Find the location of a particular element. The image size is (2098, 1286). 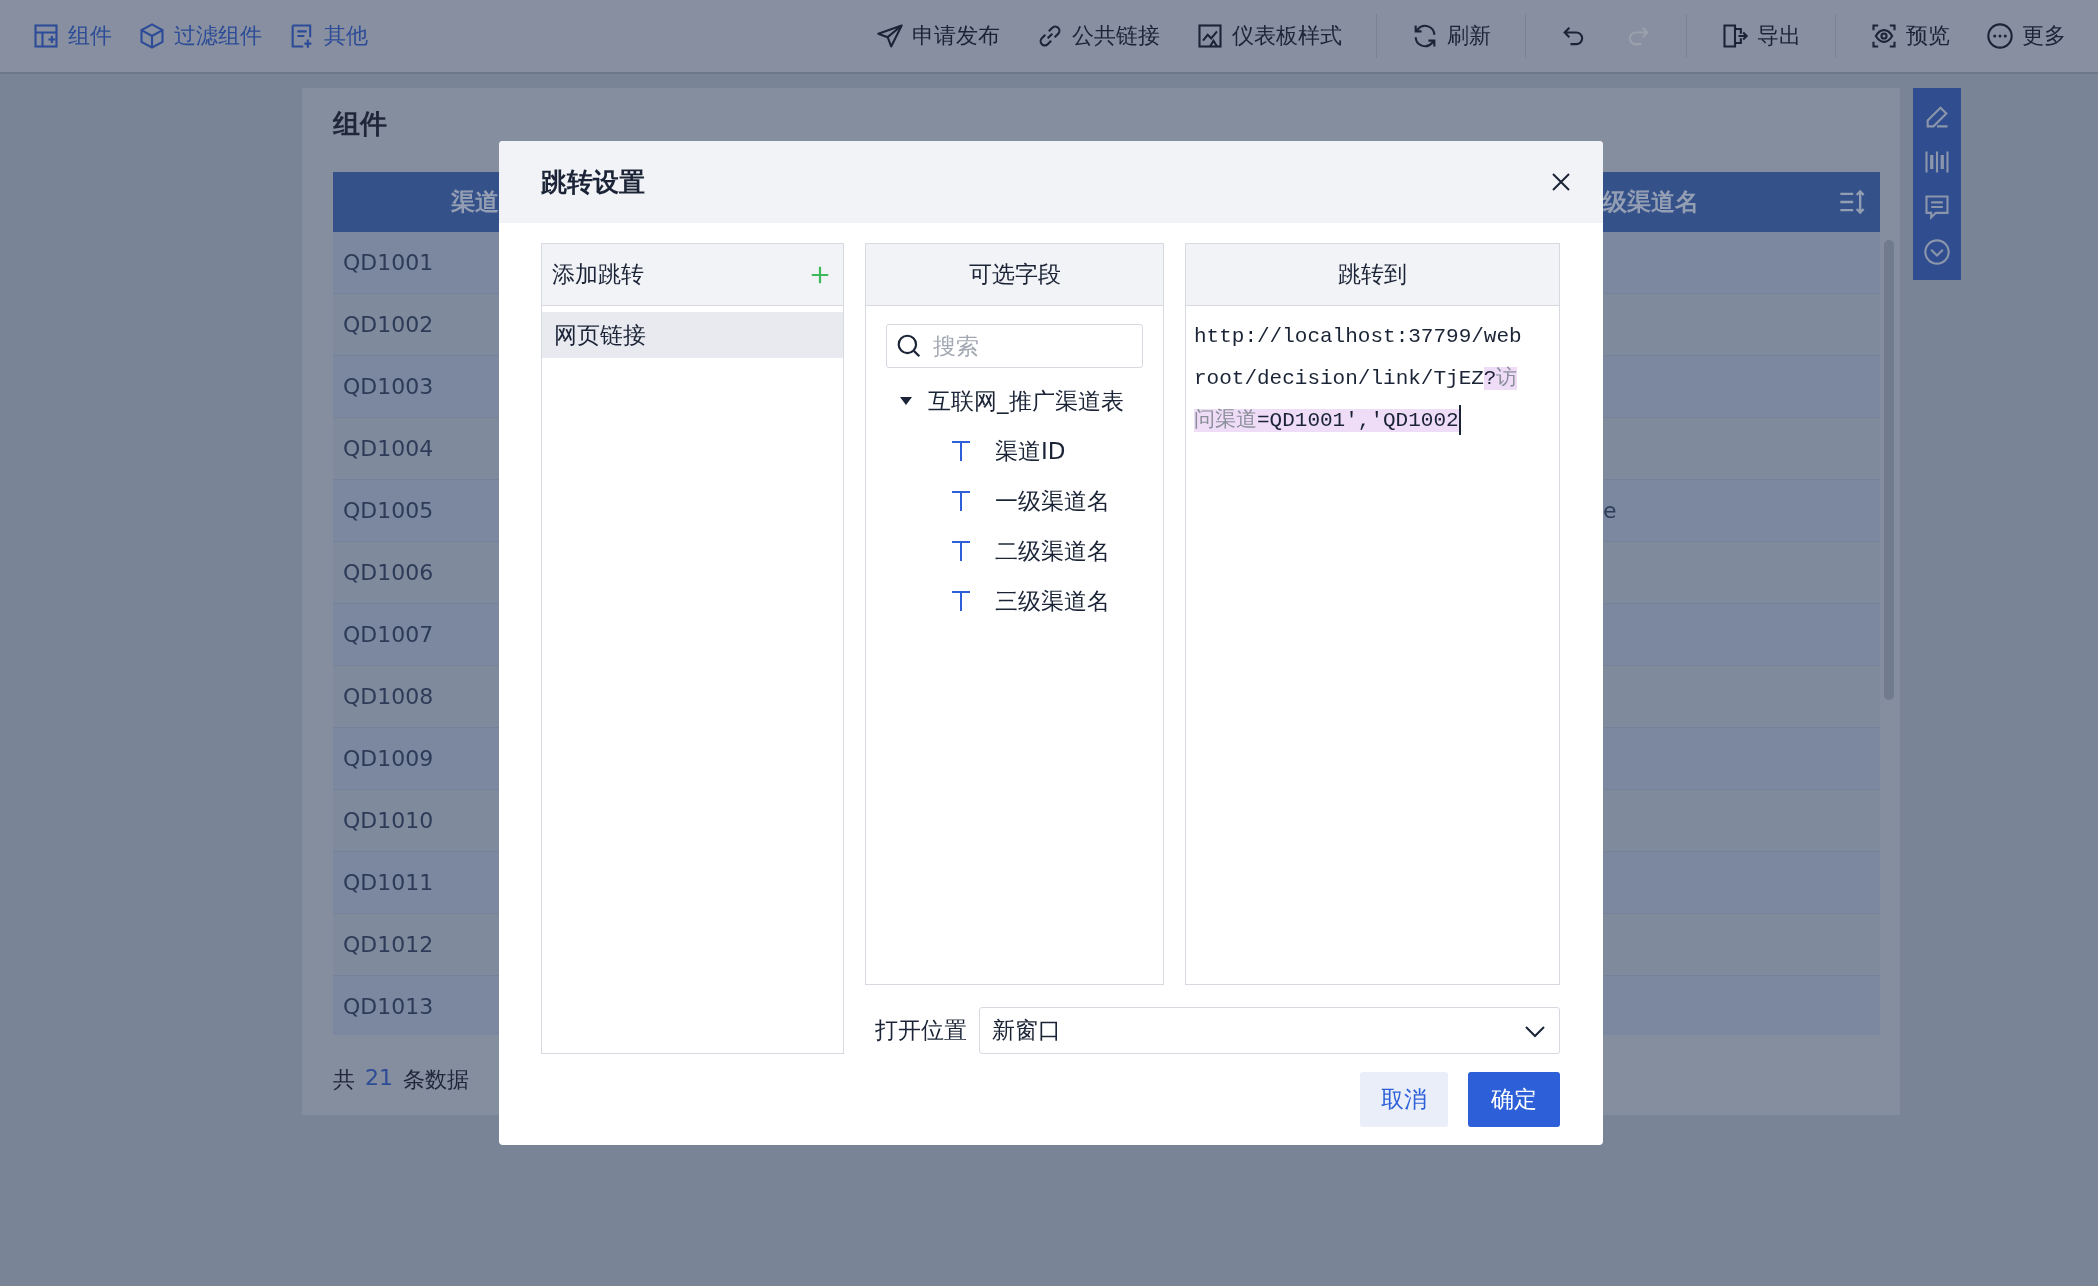

toolbar-button: 刷新 is located at coordinates (1451, 36).